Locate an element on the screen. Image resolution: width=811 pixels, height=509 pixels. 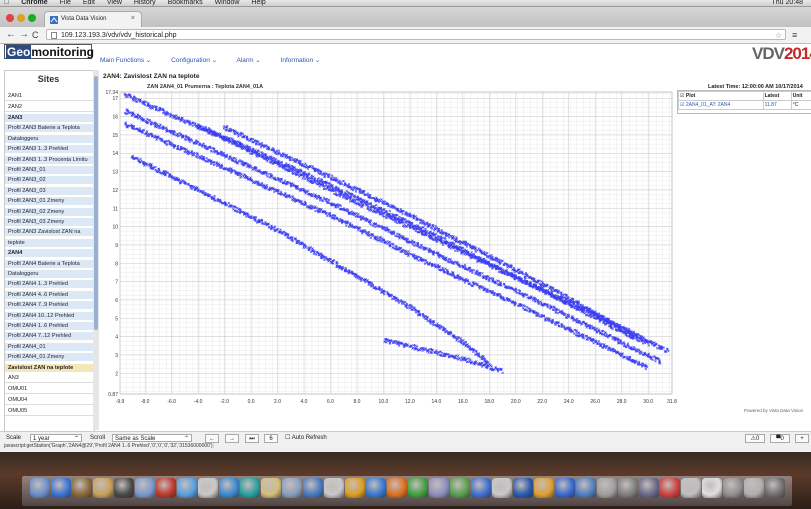
url-text: 109.123.193.3/vdv/vdv_historical.php is located at coordinates (119, 35).